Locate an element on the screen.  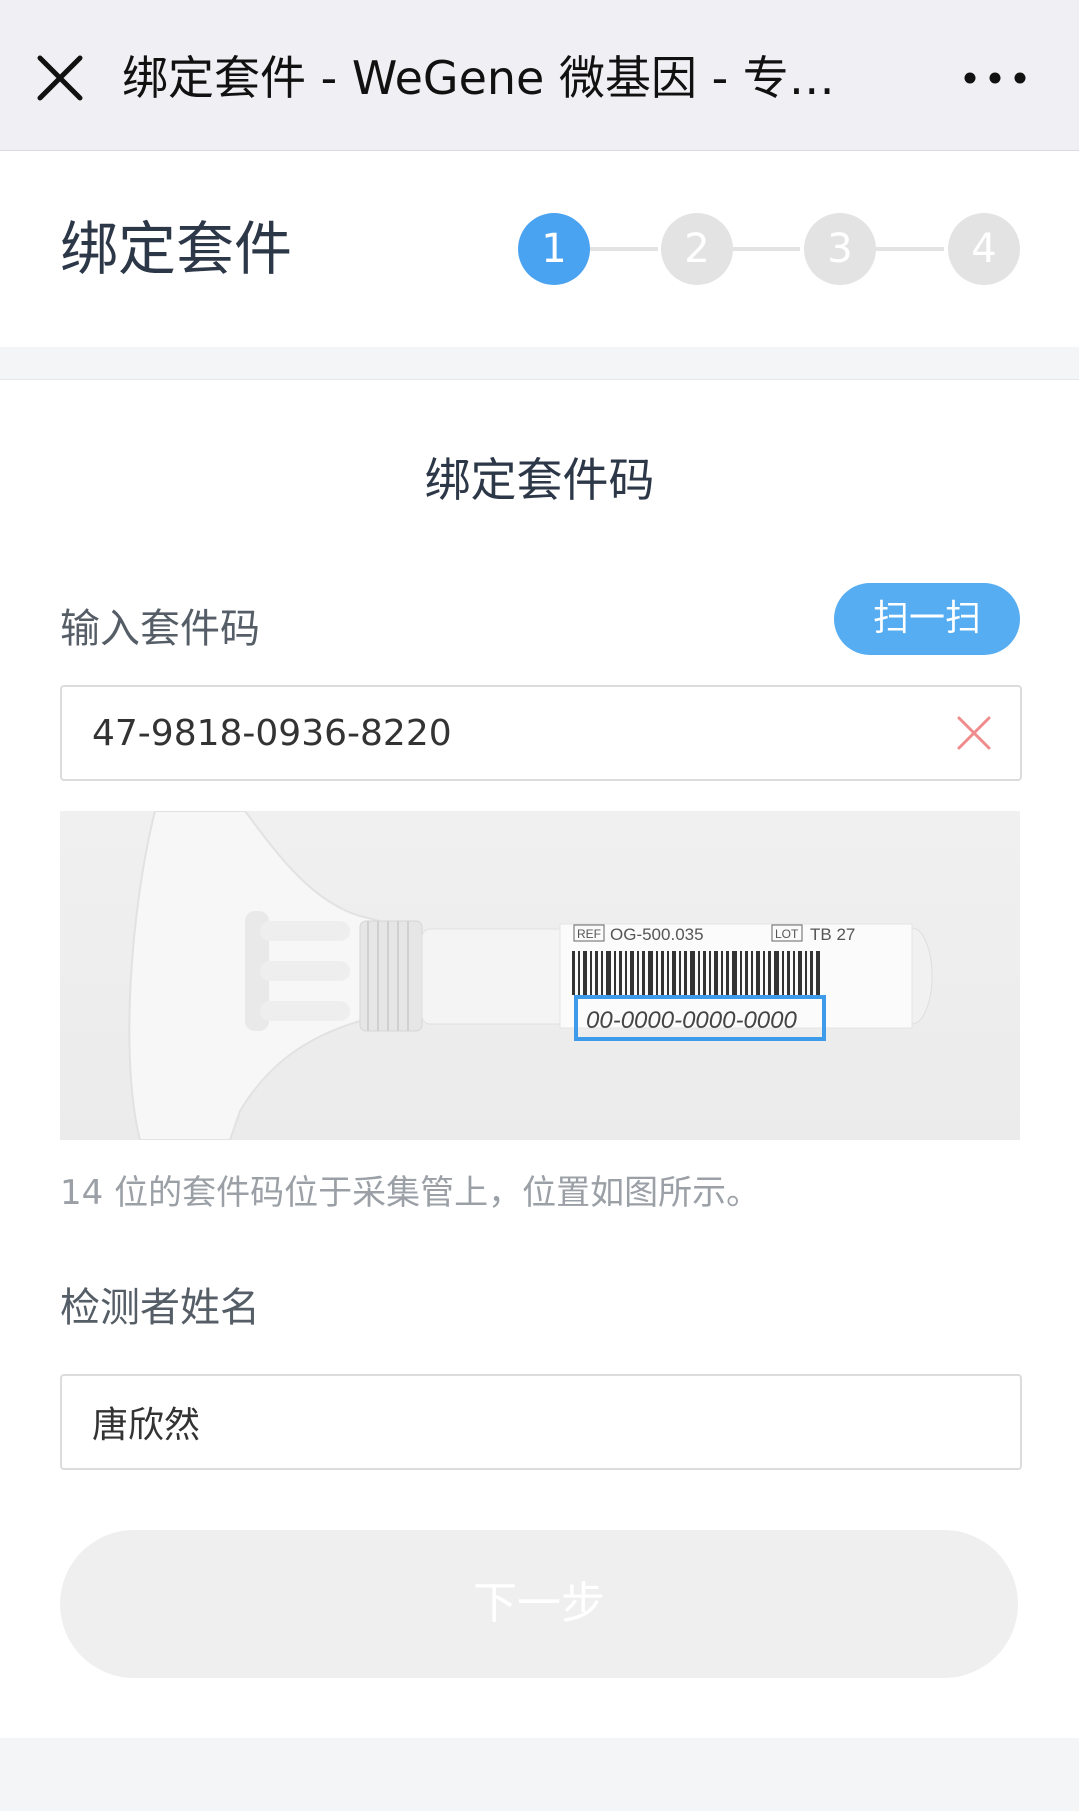
page-title: 绑定套件 is located at coordinates (176, 249).